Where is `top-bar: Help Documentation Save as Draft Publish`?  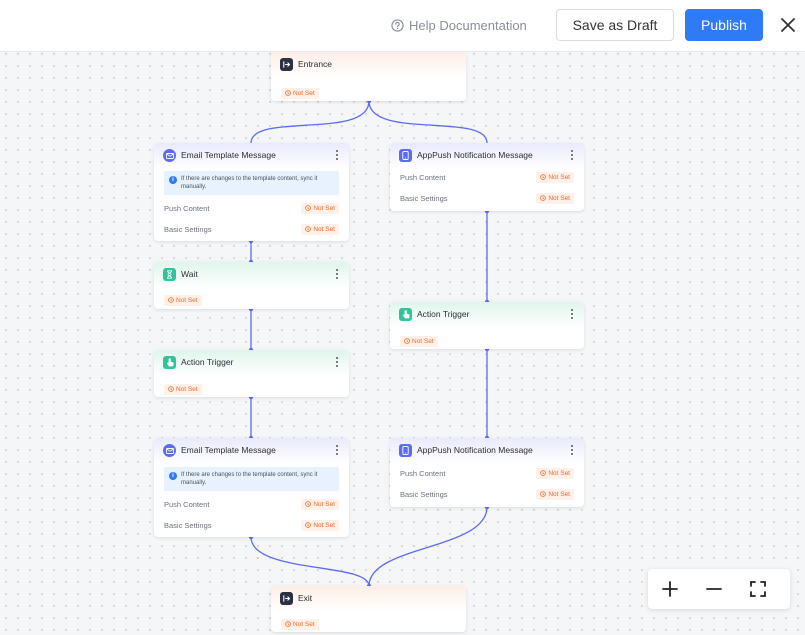
top-bar: Help Documentation Save as Draft Publish is located at coordinates (402, 26).